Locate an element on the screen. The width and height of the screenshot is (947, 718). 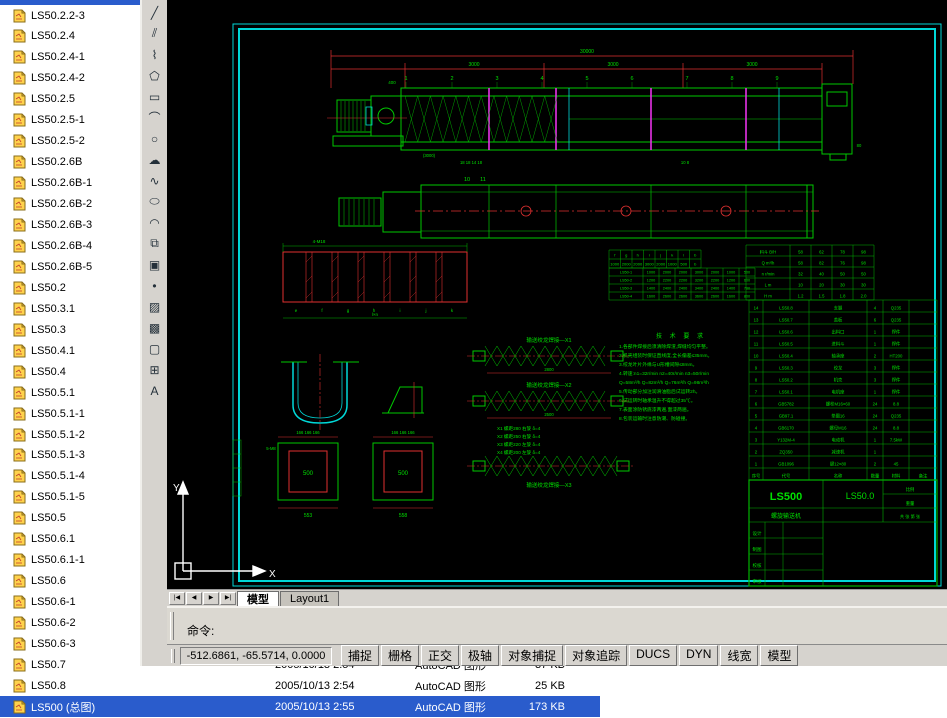
tab-nav-last: ▶| is located at coordinates (228, 598).